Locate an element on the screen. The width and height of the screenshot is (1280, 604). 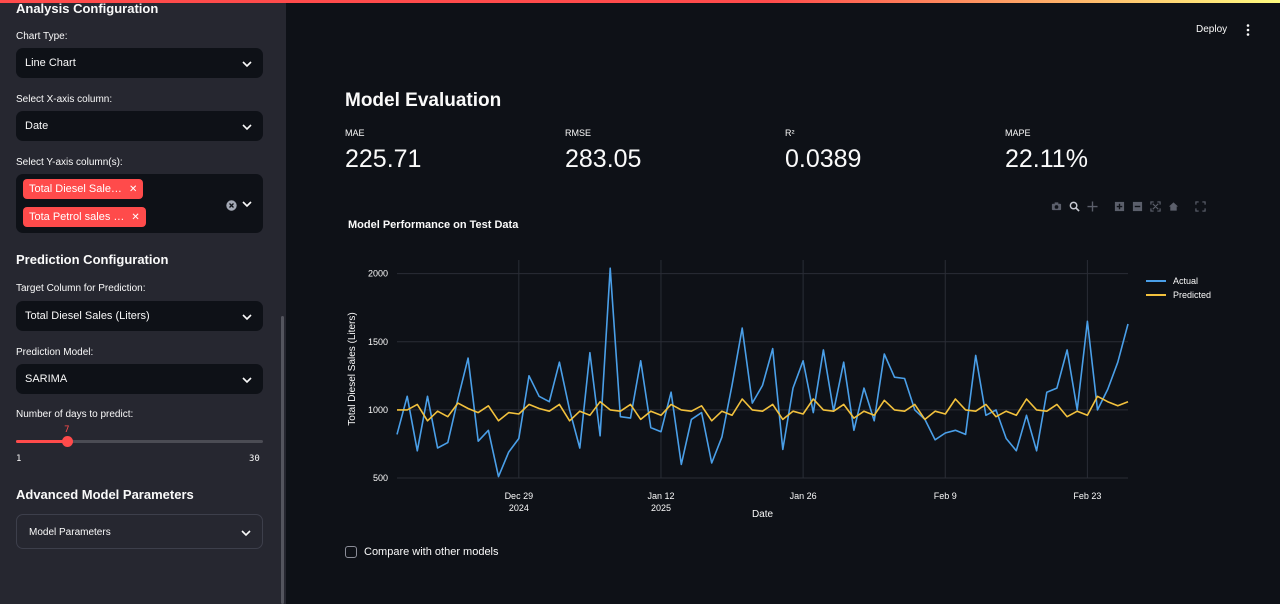
chart-type-select: Line Chart is located at coordinates (139, 63).